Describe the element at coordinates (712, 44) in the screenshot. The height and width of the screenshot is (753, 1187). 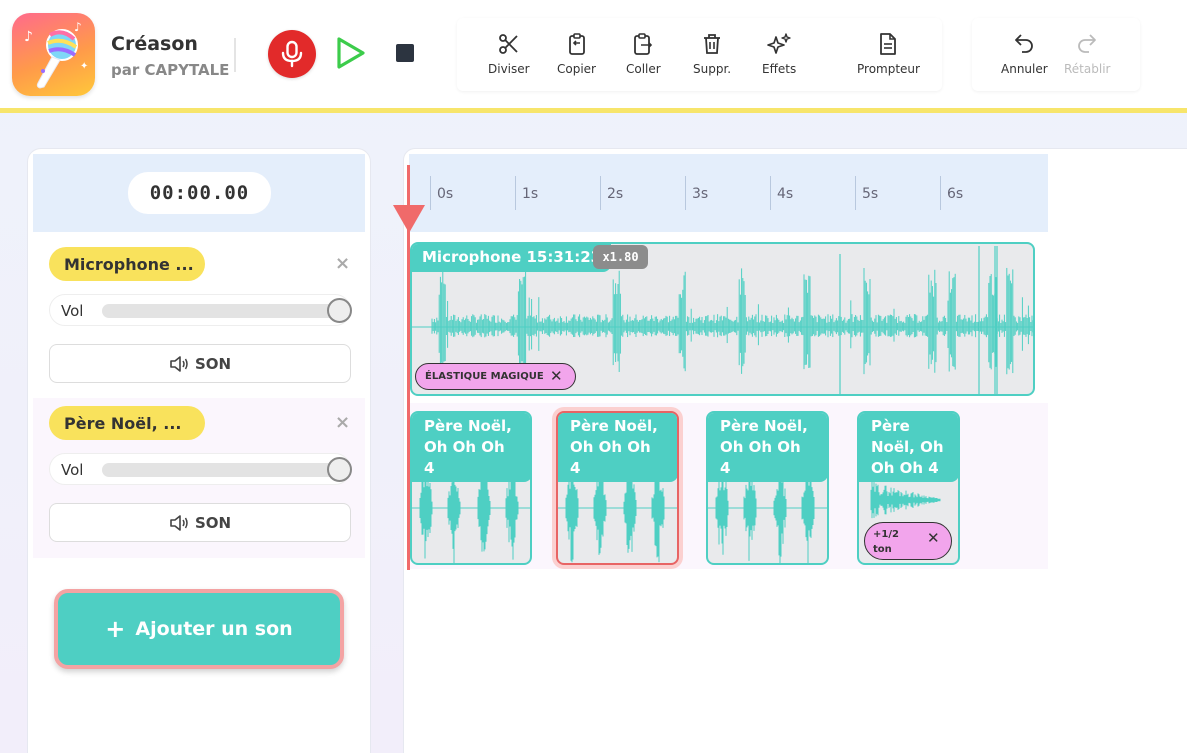
I see `trash-icon` at that location.